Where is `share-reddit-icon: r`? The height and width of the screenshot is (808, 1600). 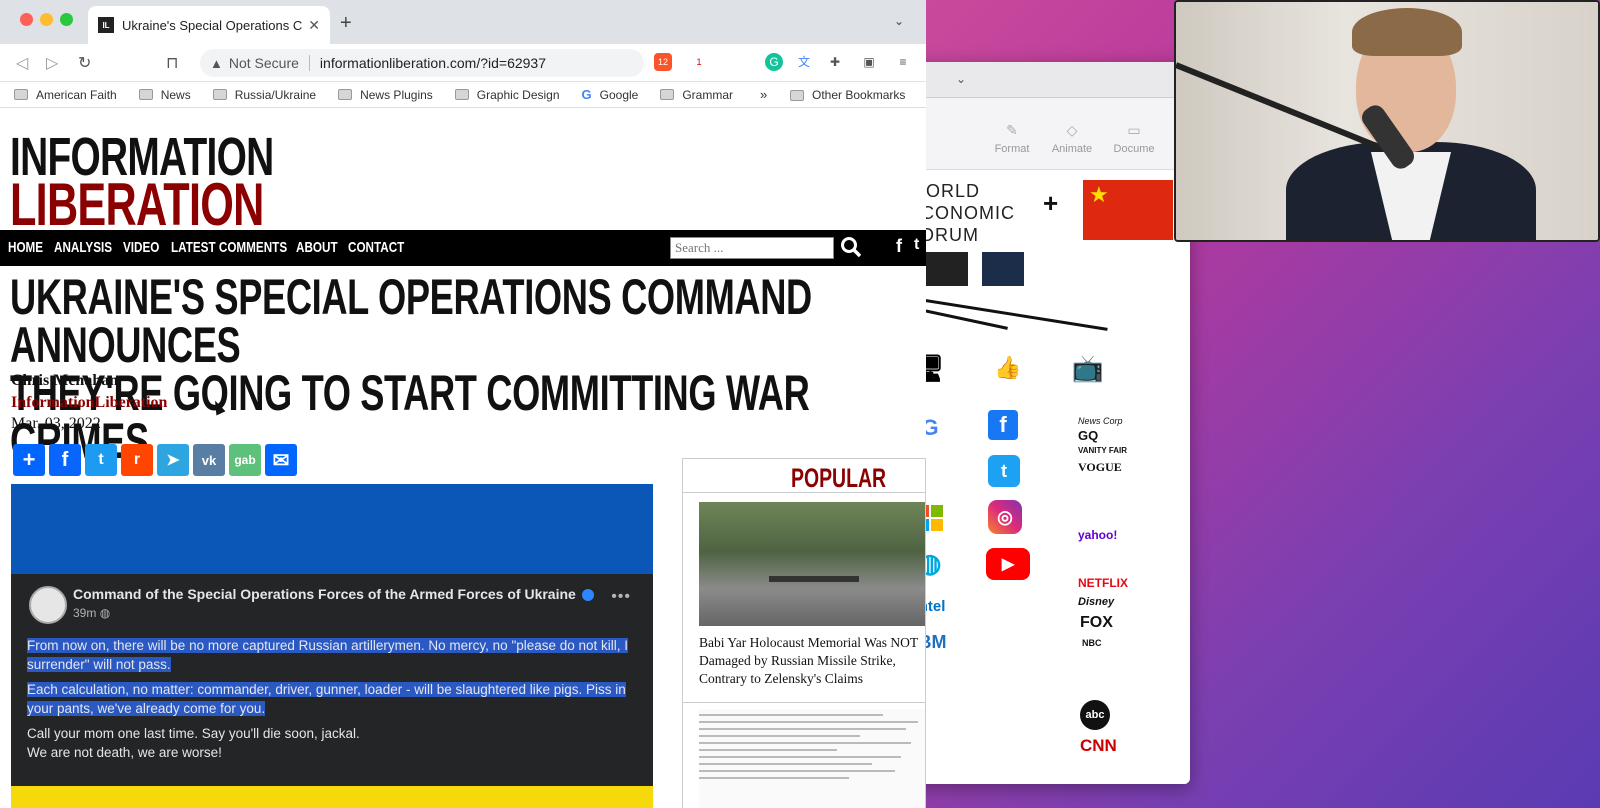 share-reddit-icon: r is located at coordinates (137, 460).